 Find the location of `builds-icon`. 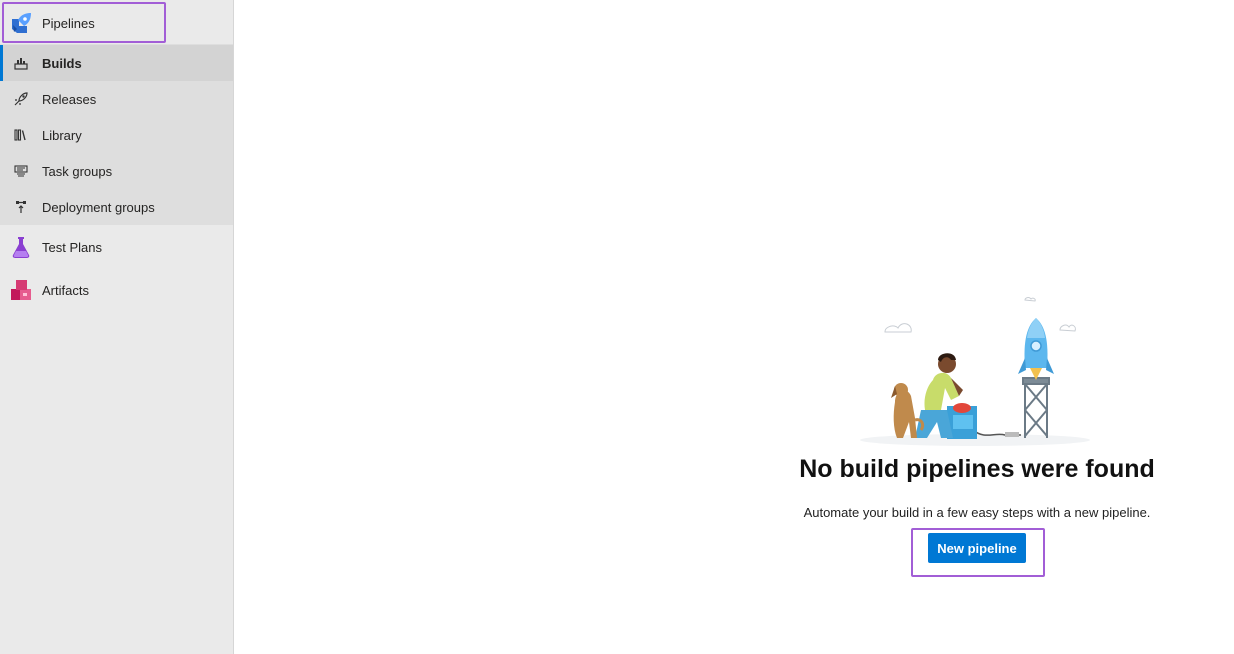

builds-icon is located at coordinates (21, 63).